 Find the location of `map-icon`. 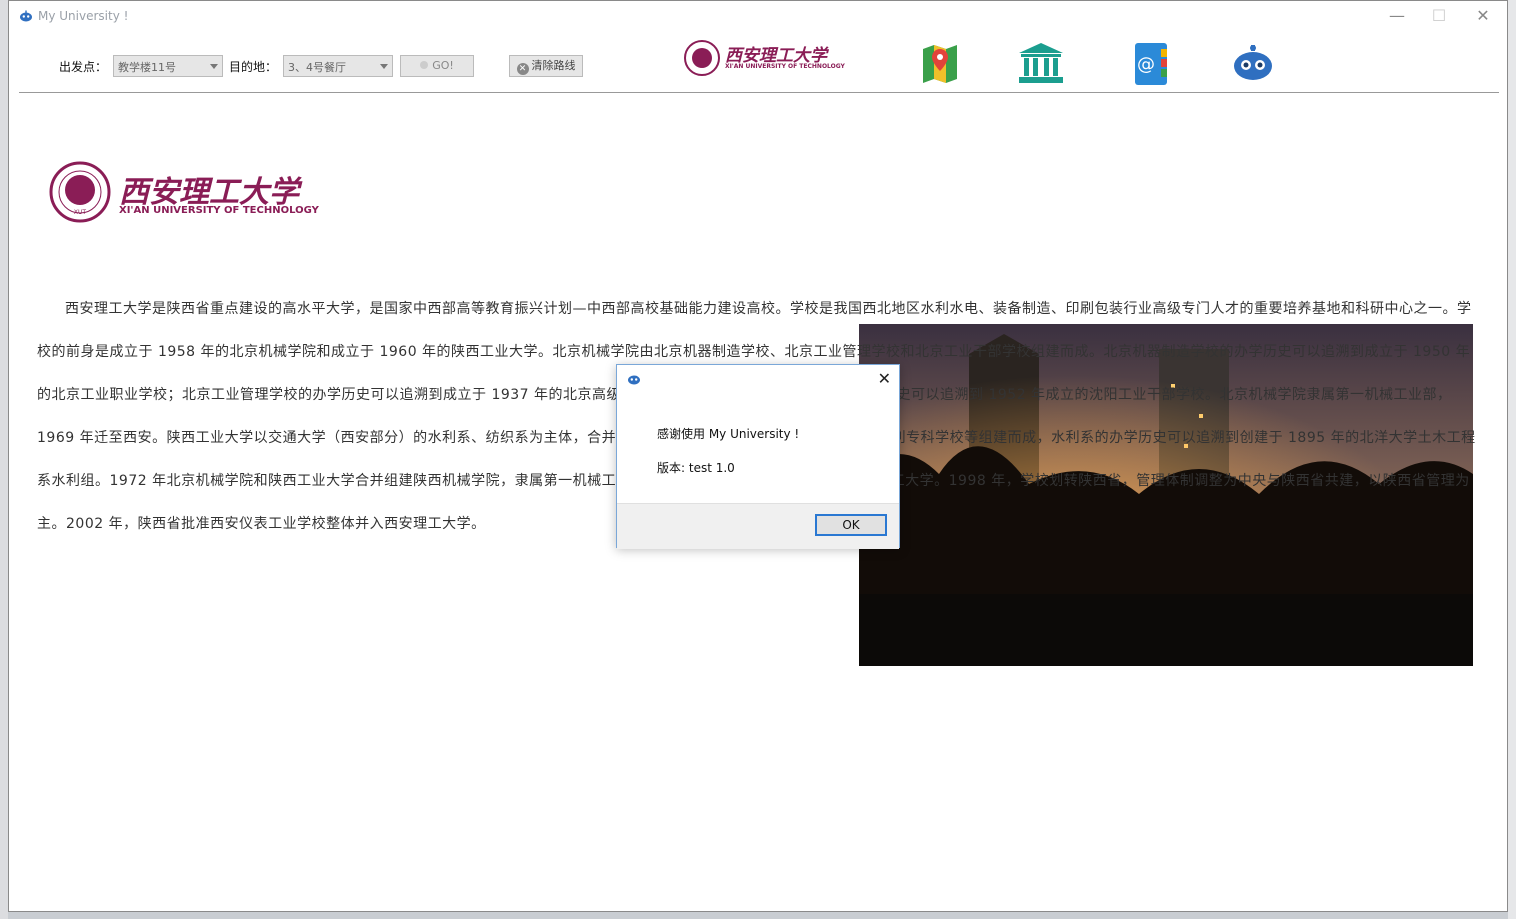

map-icon is located at coordinates (940, 63).